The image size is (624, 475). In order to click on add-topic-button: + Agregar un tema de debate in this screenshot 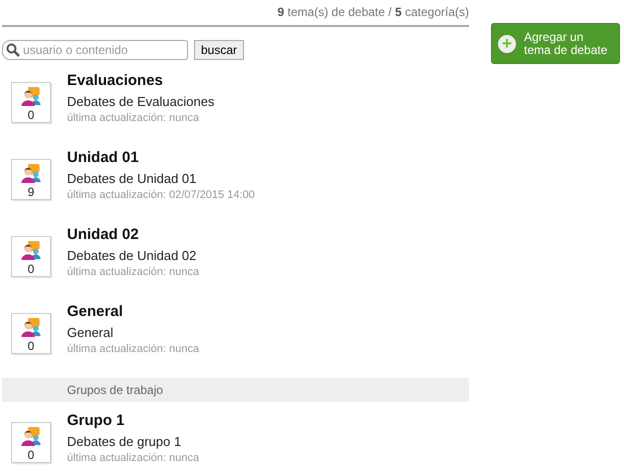, I will do `click(555, 43)`.